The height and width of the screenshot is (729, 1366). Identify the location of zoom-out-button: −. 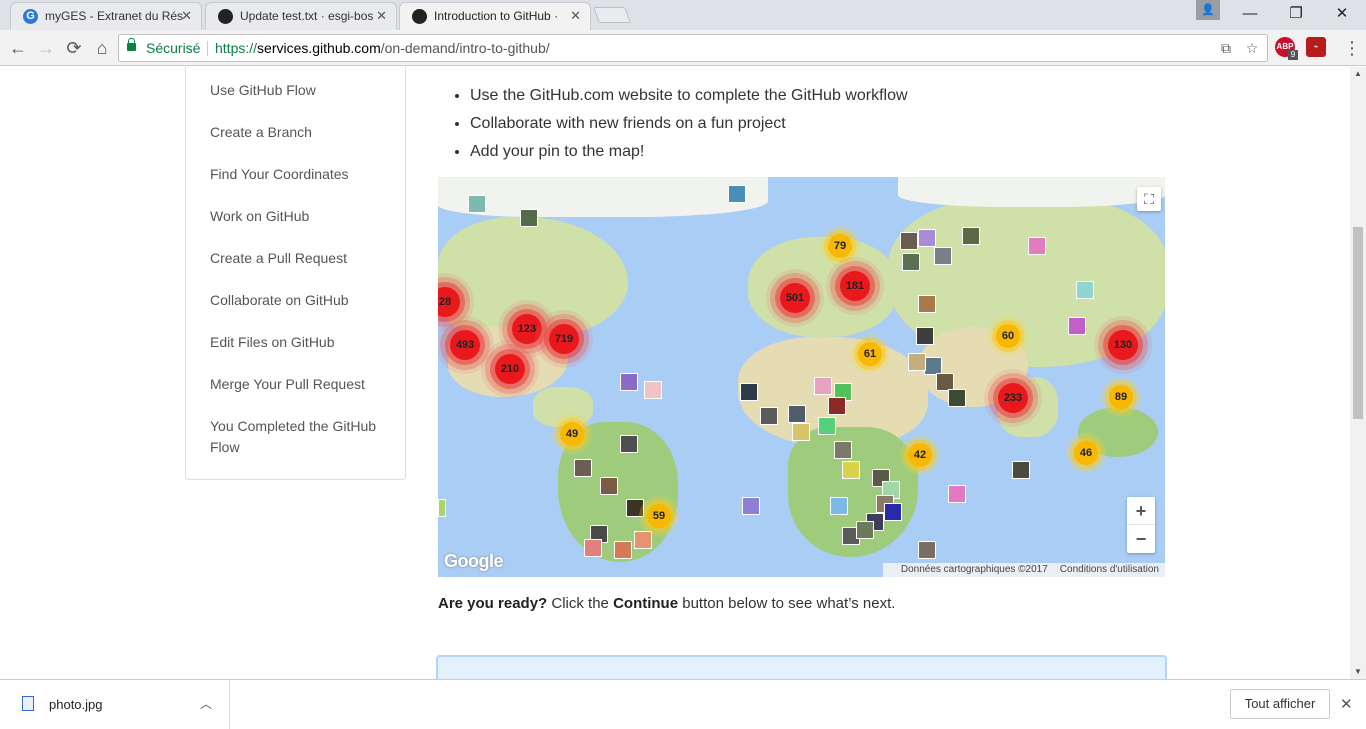
(1141, 539).